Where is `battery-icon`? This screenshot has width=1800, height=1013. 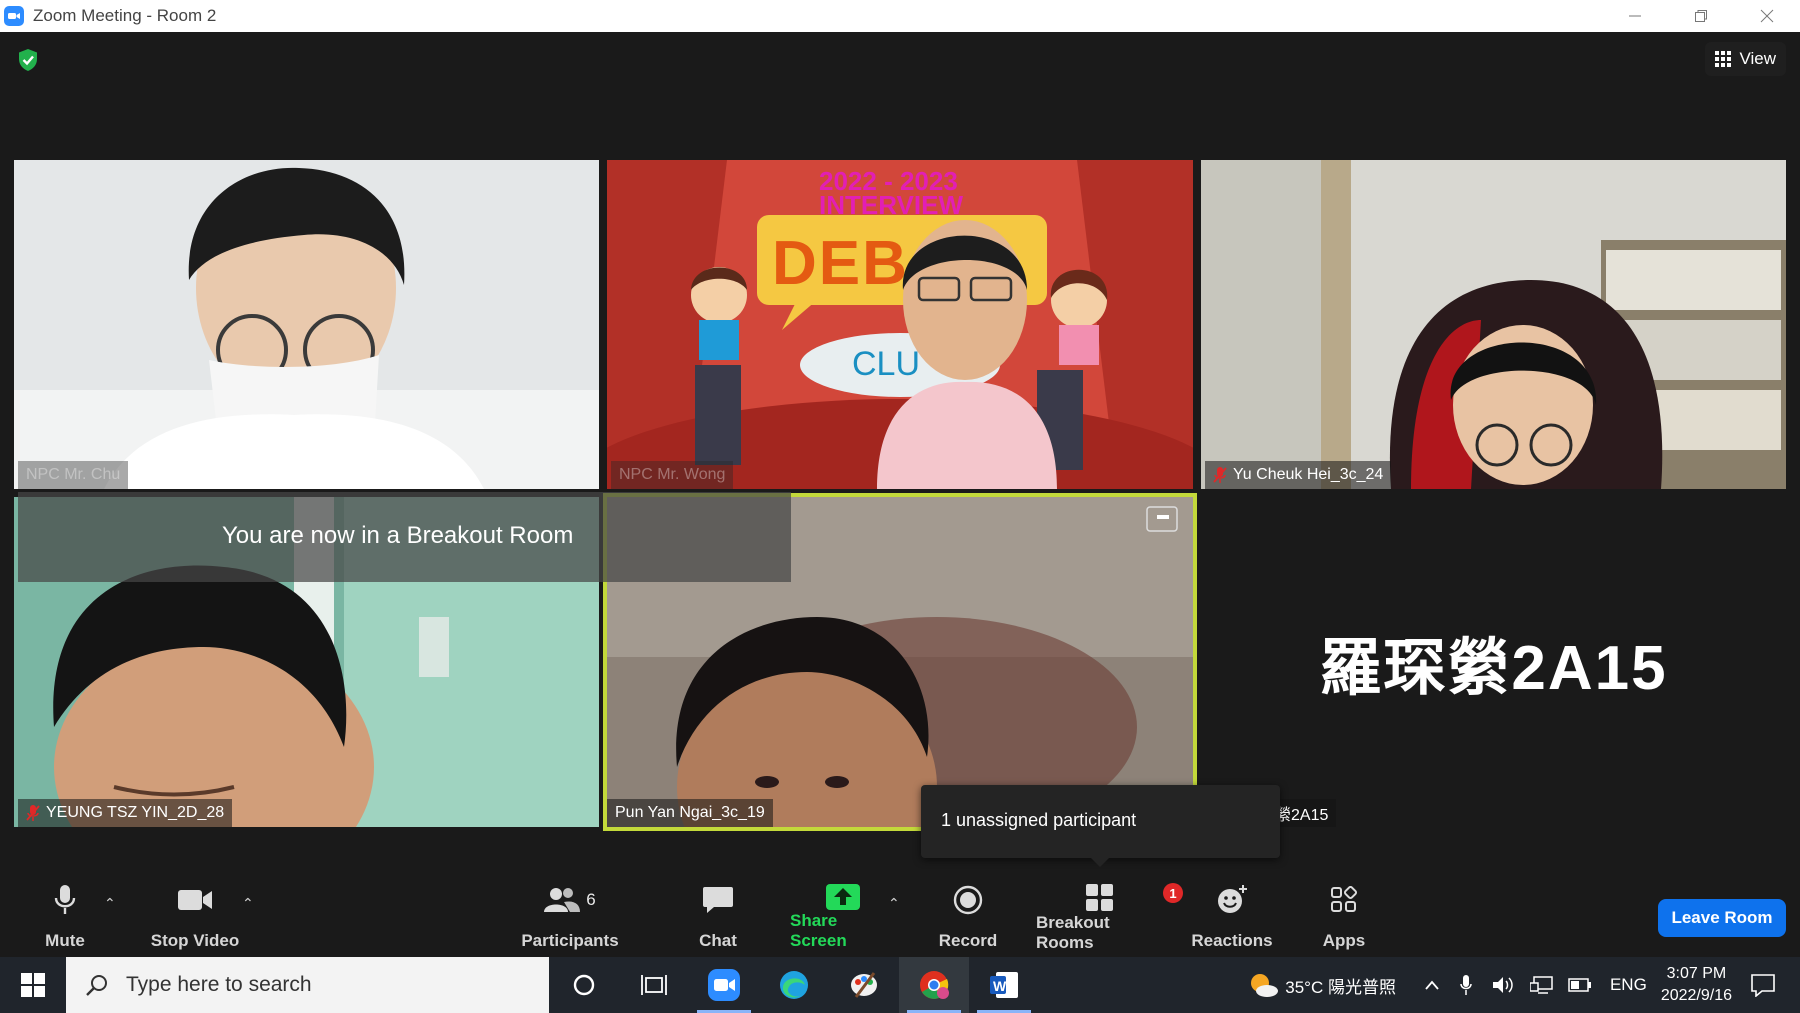 battery-icon is located at coordinates (1580, 985).